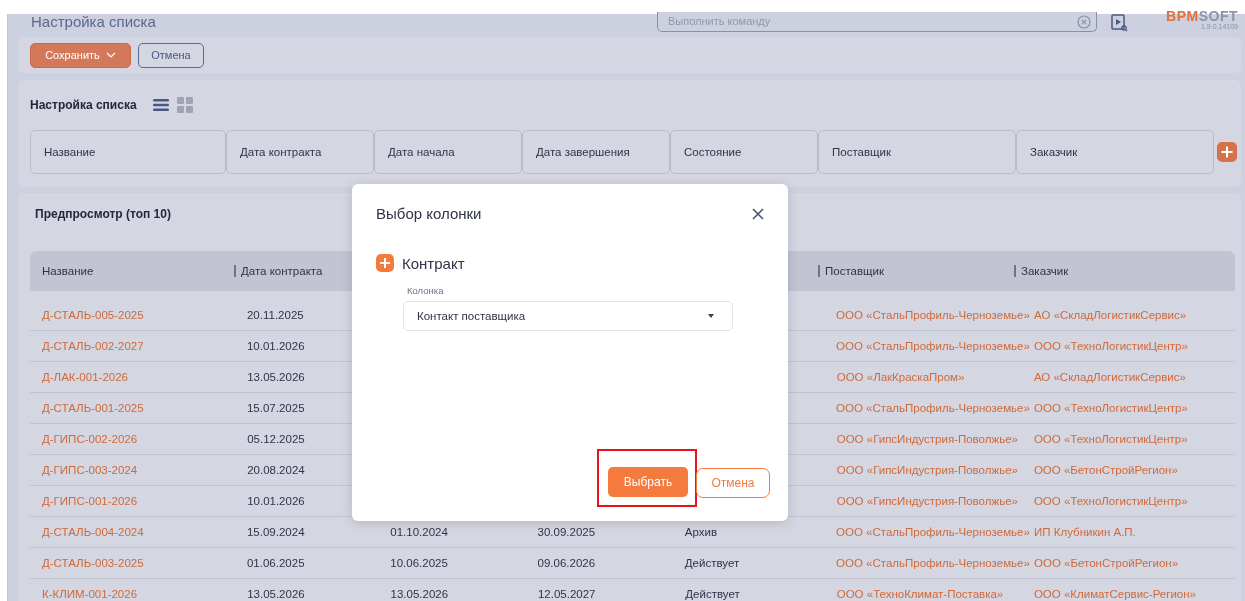 The image size is (1245, 601). I want to click on table-link: Д-ГИПС-001-2026, so click(90, 501).